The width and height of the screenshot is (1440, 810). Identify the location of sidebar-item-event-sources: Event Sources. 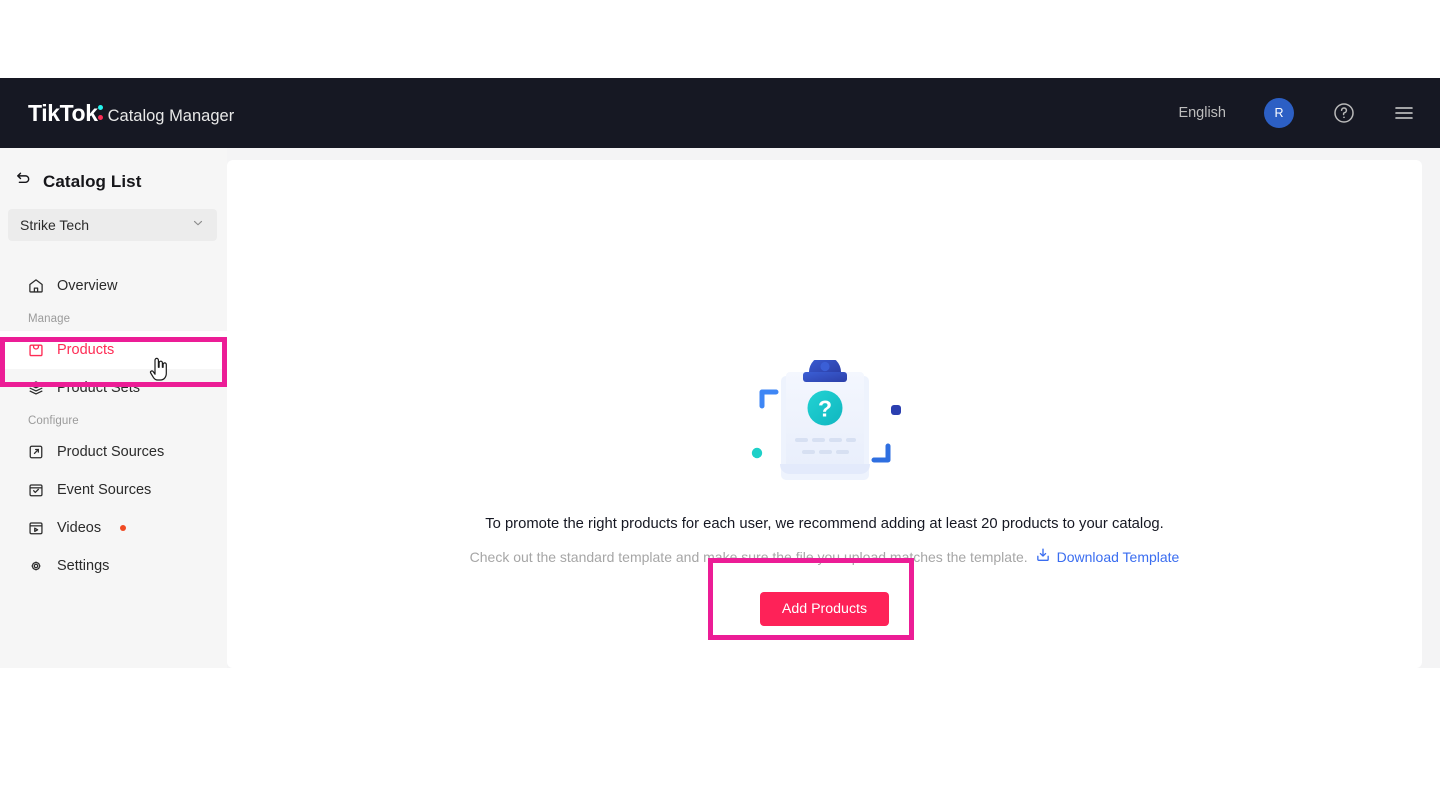
(113, 490).